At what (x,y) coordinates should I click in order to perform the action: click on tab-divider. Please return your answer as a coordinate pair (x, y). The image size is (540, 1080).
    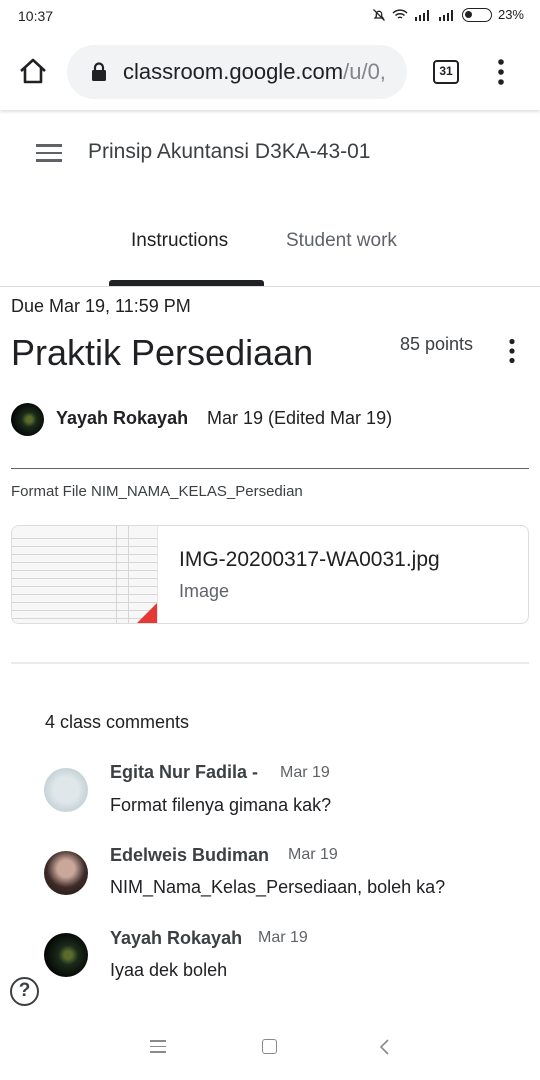
    Looking at the image, I should click on (270, 286).